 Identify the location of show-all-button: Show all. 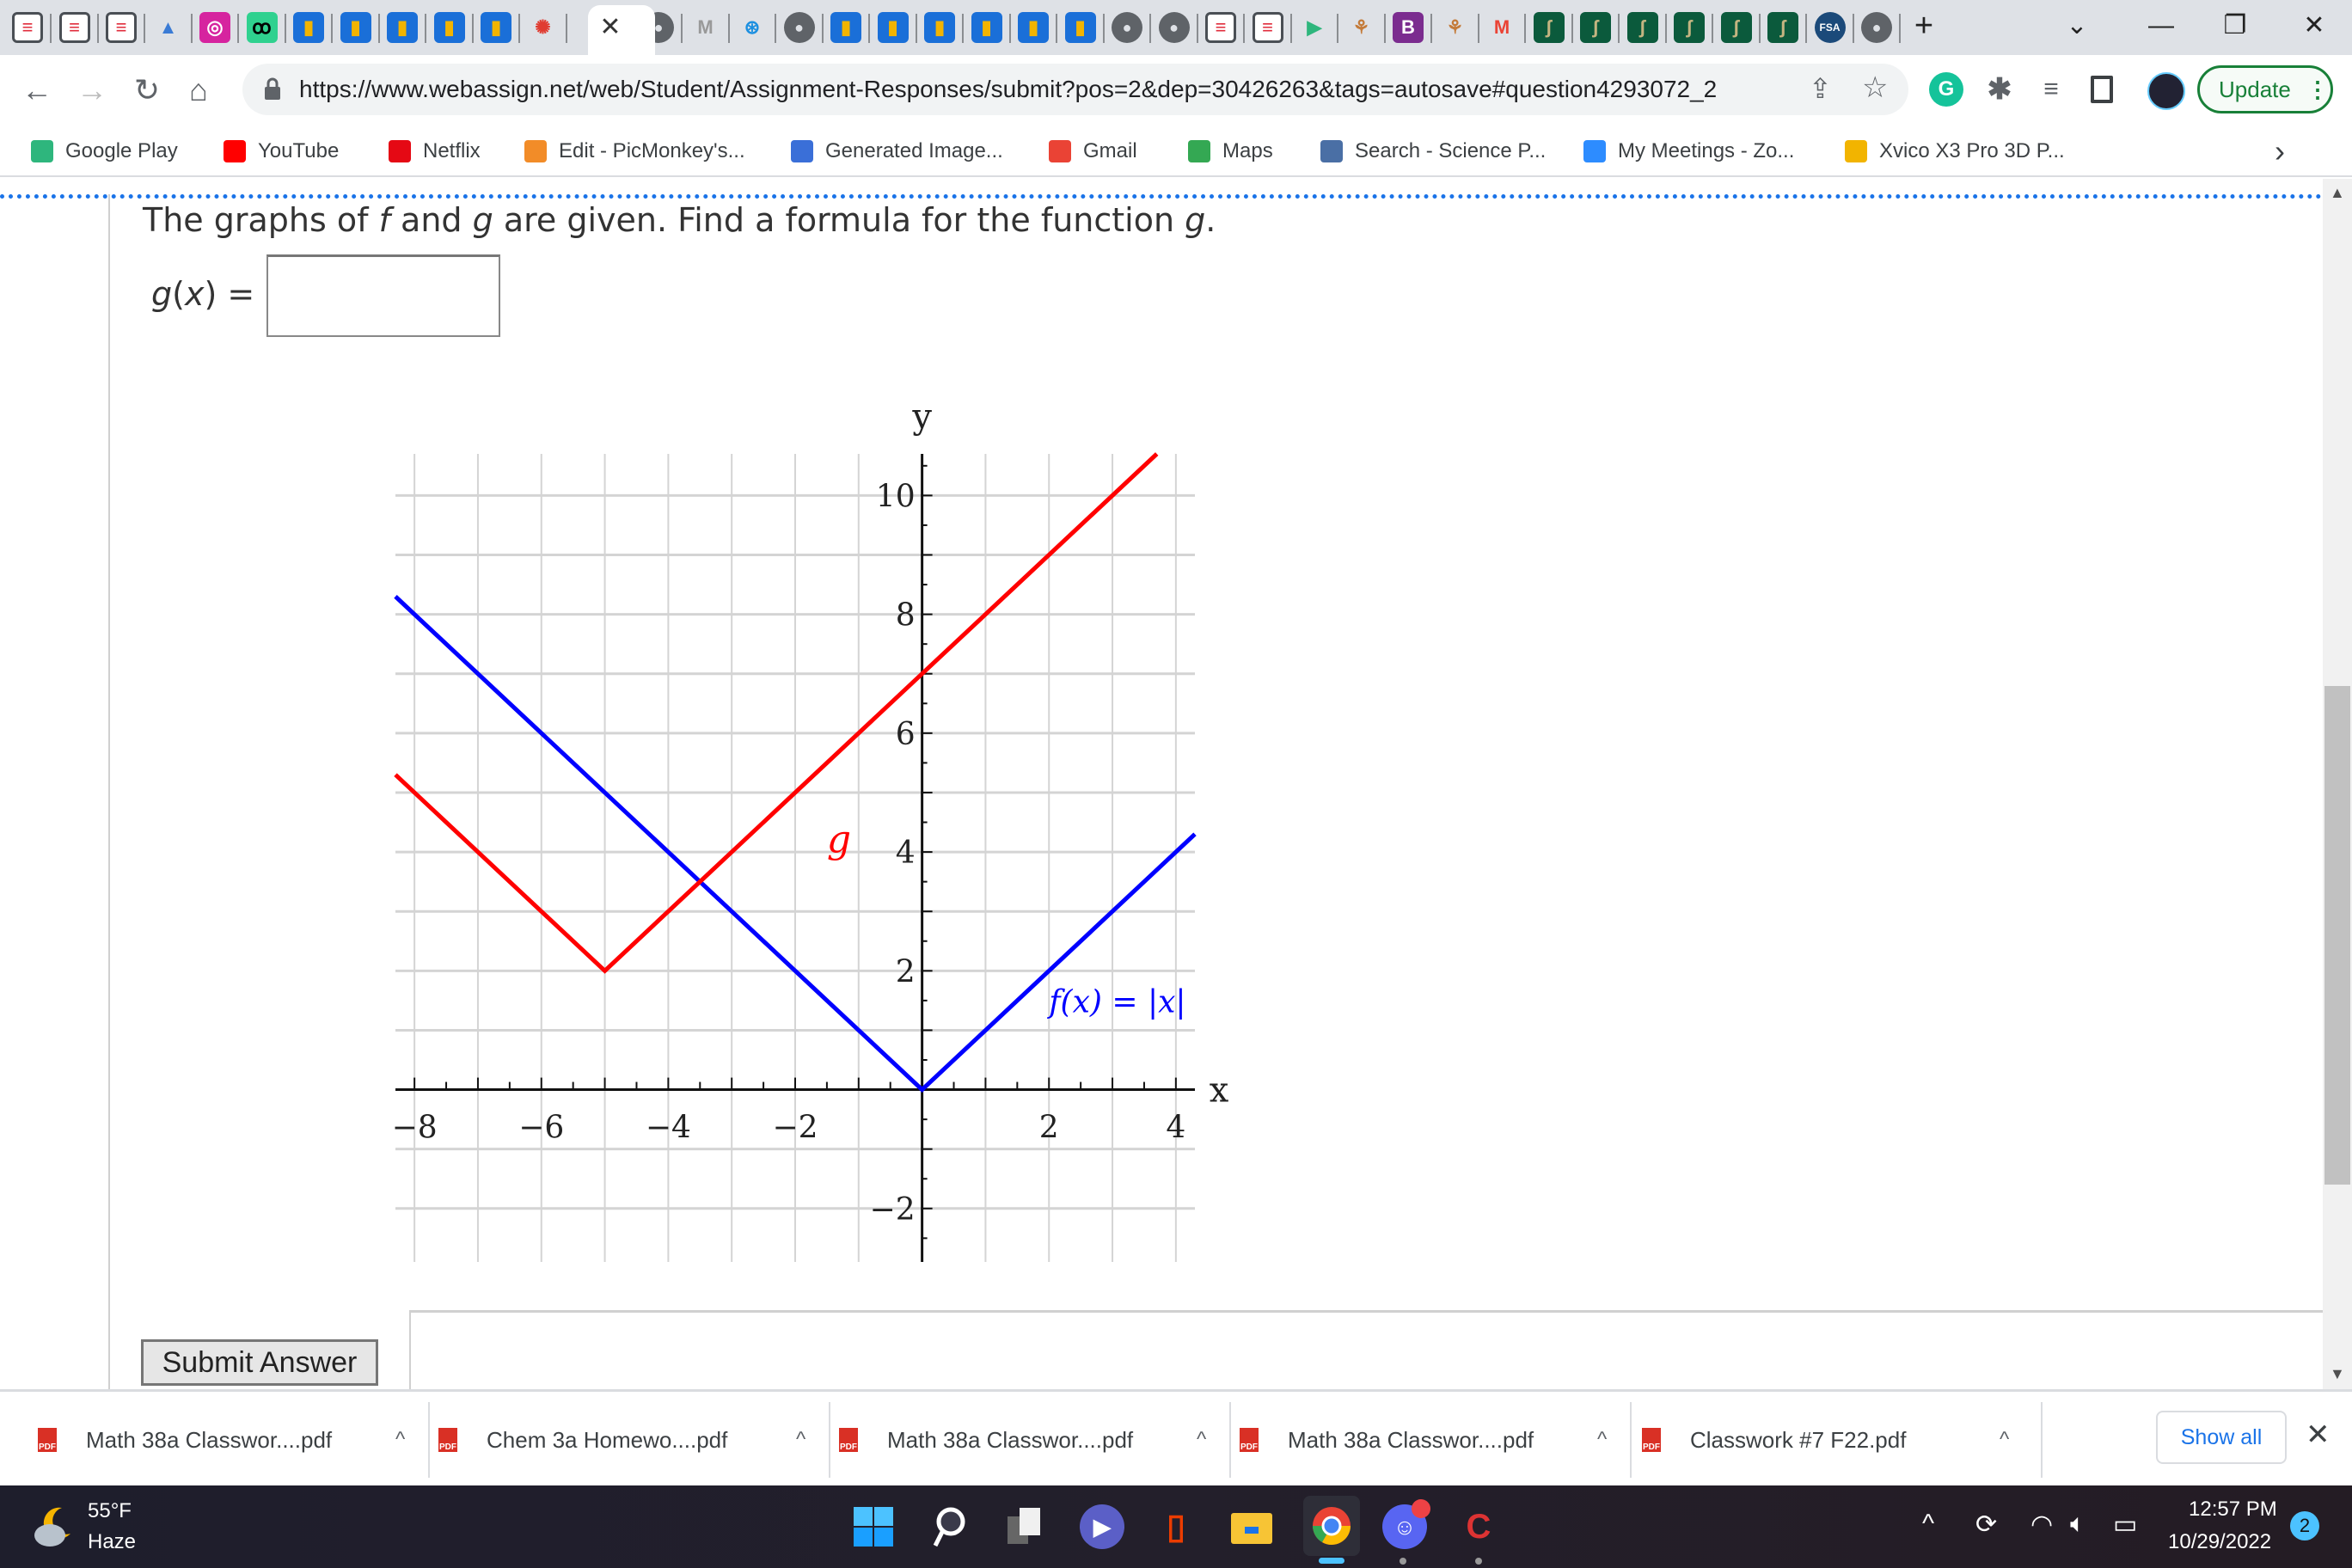
(2221, 1437).